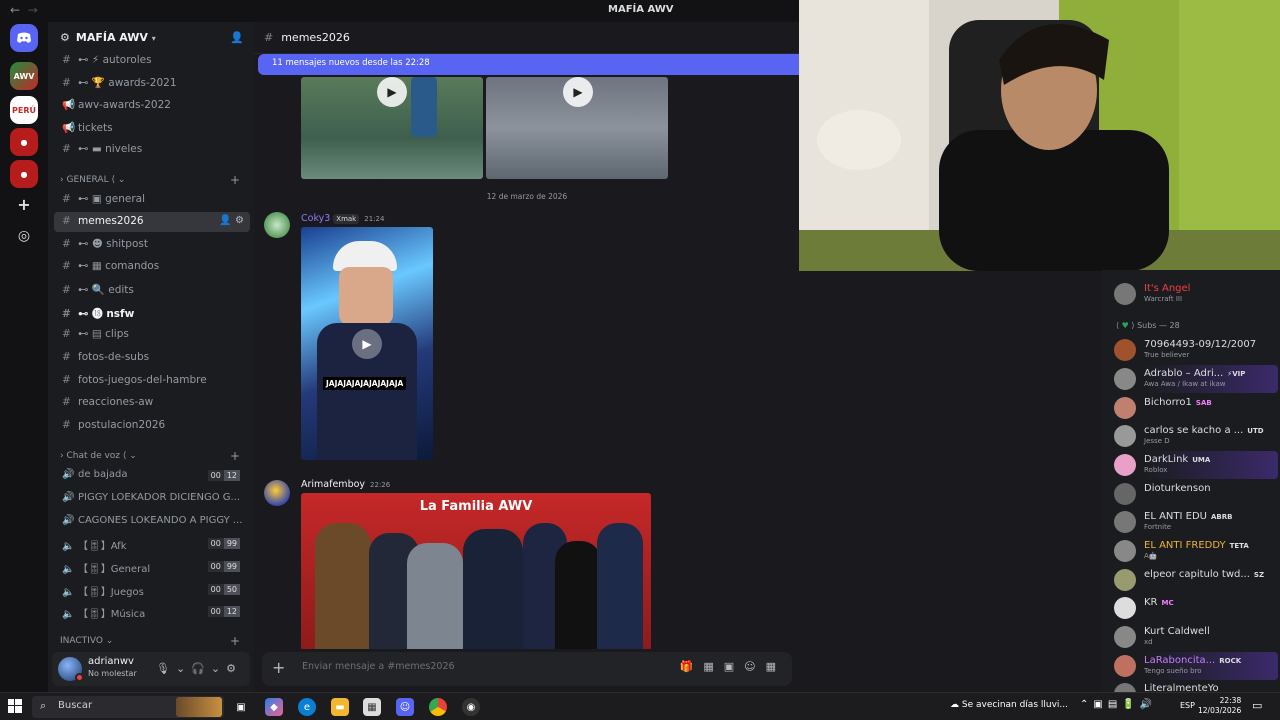 This screenshot has height=720, width=1280. I want to click on channel-memes2026: # memes2026 👤 ⚙, so click(152, 222).